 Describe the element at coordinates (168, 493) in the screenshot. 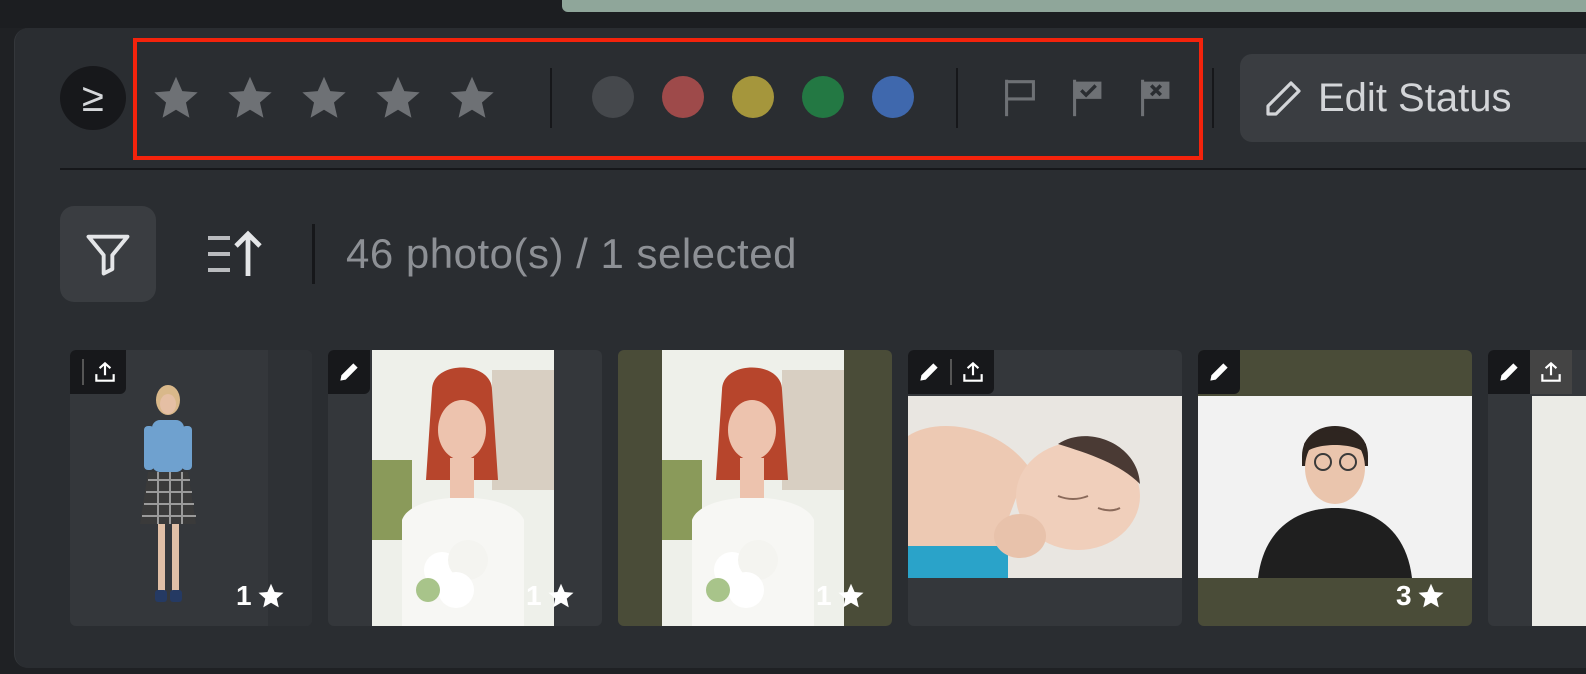

I see `photo-girl-standing` at that location.